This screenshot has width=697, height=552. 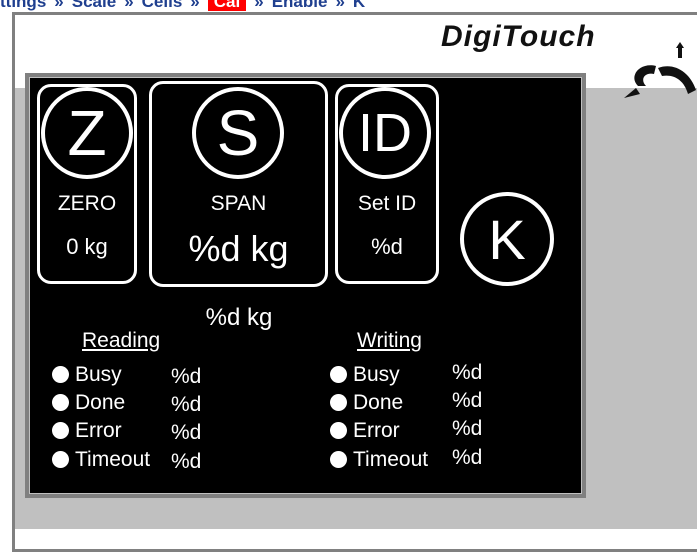 I want to click on reading-row-busy: Busy, so click(x=87, y=375).